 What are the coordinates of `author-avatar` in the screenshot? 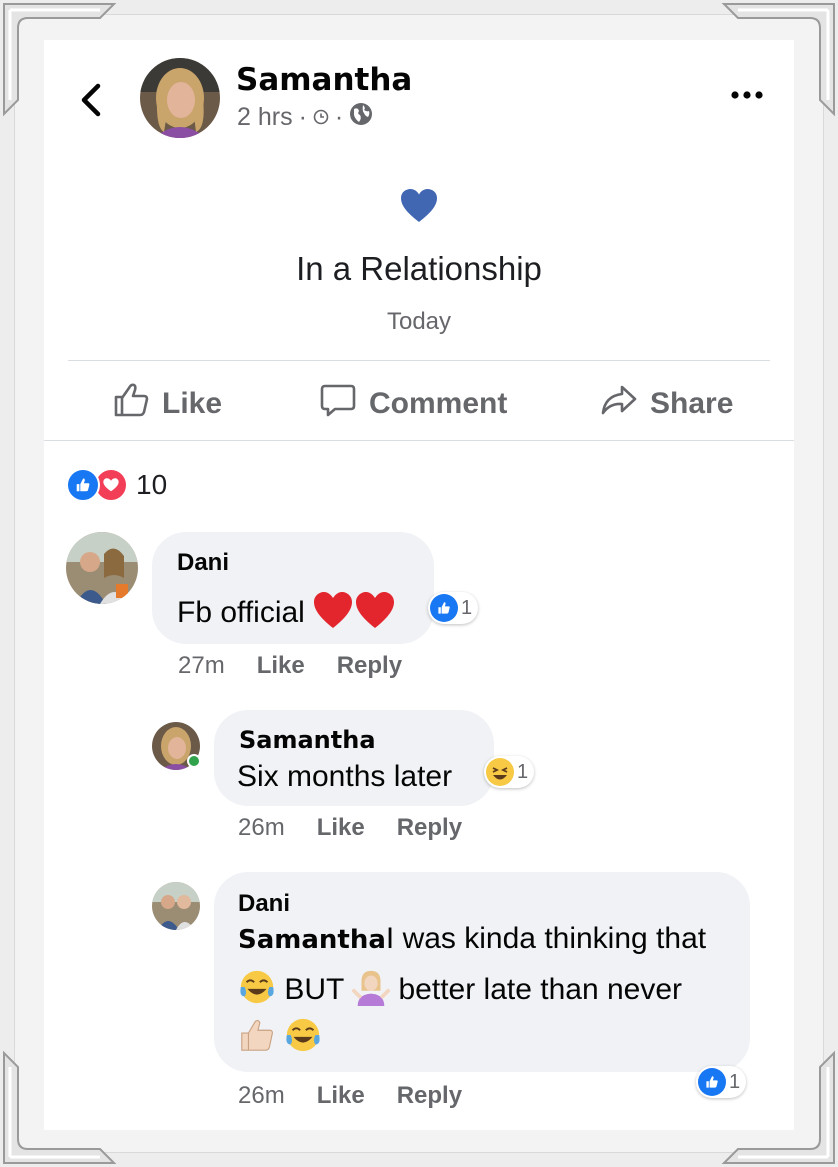 It's located at (180, 98).